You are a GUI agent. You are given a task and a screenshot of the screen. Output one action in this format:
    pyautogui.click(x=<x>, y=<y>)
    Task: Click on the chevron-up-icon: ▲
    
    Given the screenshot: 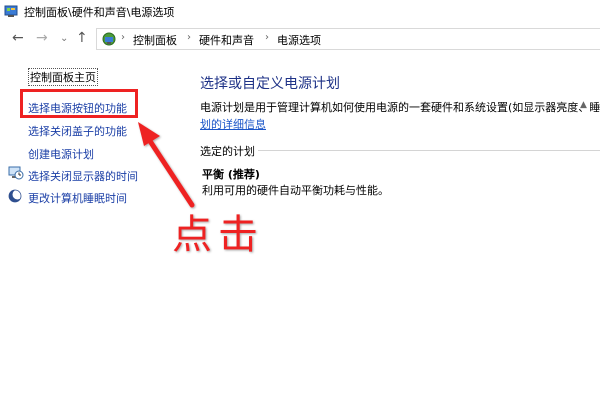 What is the action you would take?
    pyautogui.click(x=583, y=105)
    